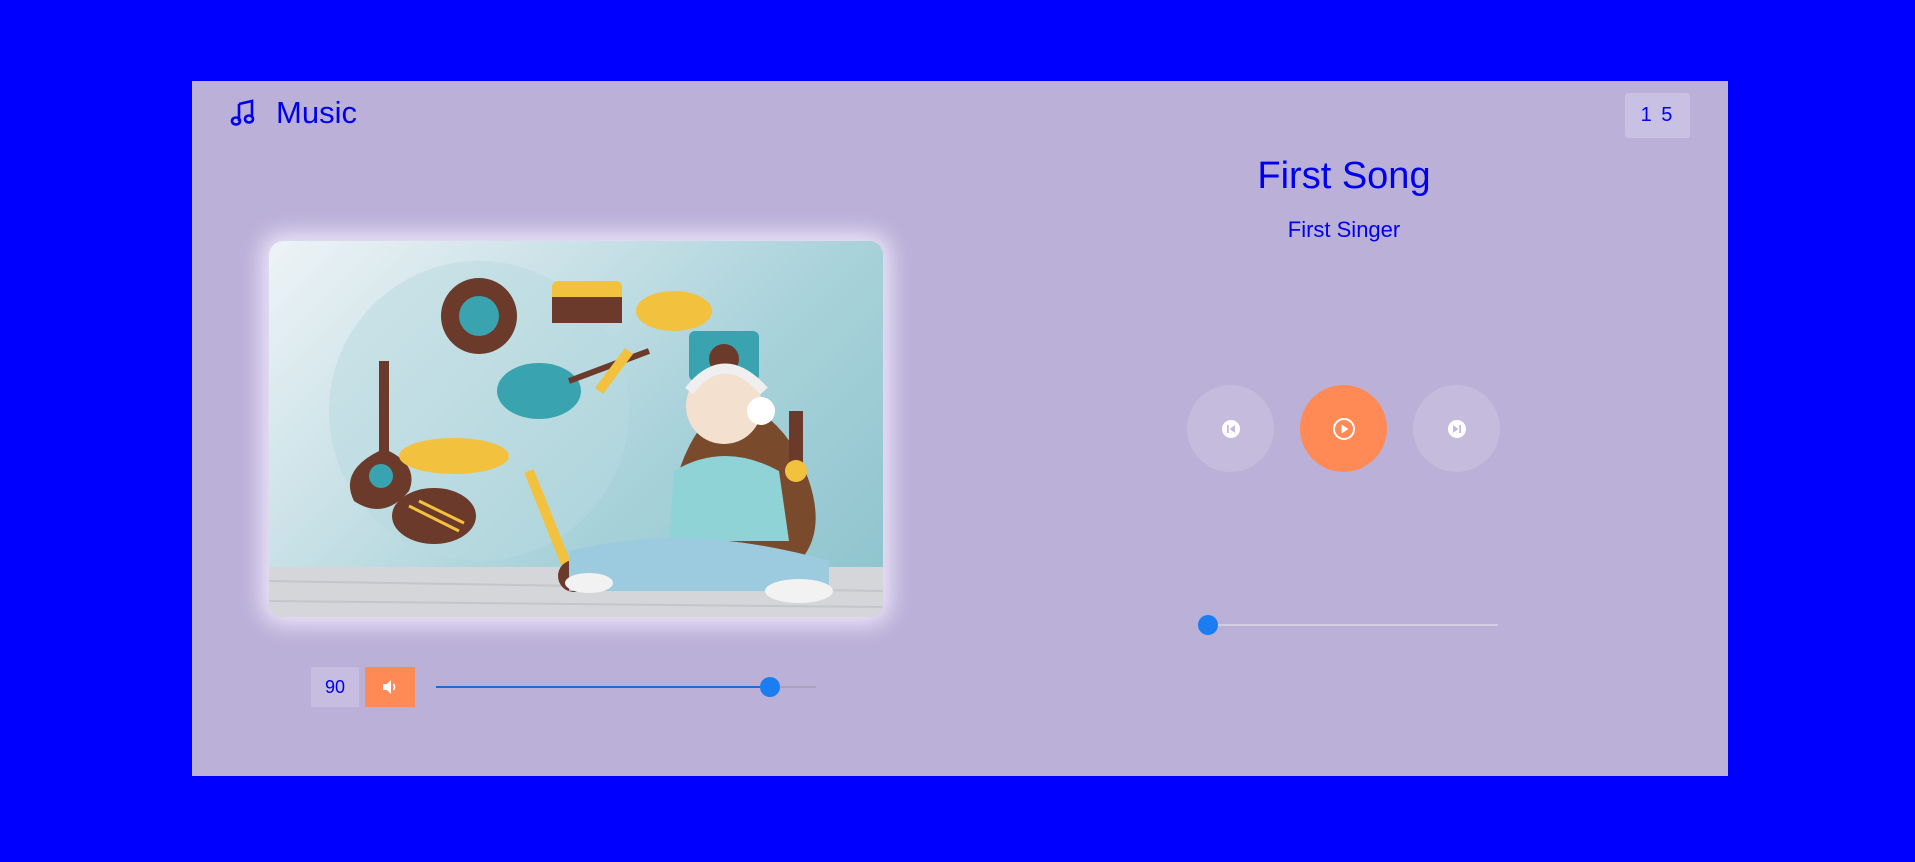  What do you see at coordinates (1657, 115) in the screenshot?
I see `track-counter: 1 5` at bounding box center [1657, 115].